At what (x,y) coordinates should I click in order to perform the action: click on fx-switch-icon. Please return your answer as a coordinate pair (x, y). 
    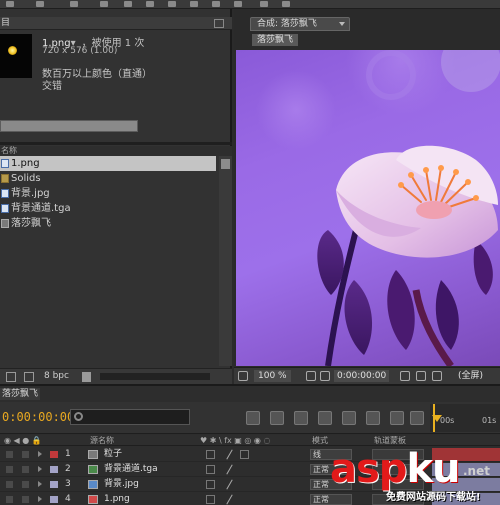
    Looking at the image, I should click on (244, 454).